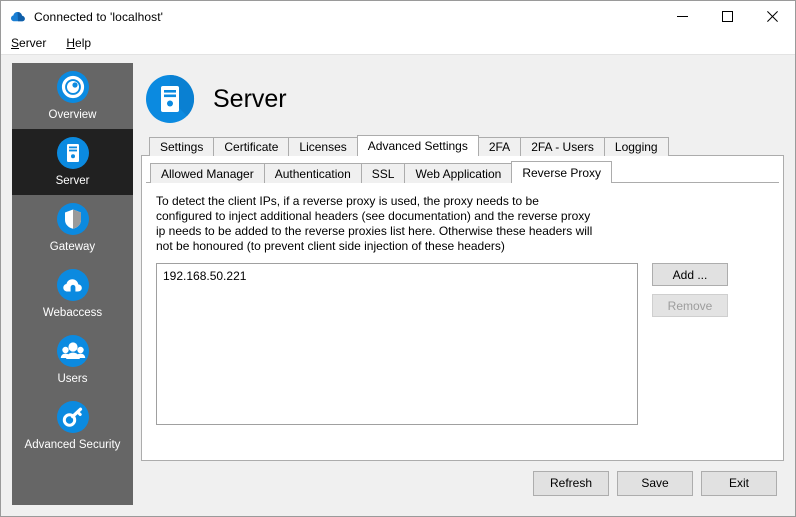 The width and height of the screenshot is (796, 517). Describe the element at coordinates (73, 87) in the screenshot. I see `overview-circle-icon` at that location.